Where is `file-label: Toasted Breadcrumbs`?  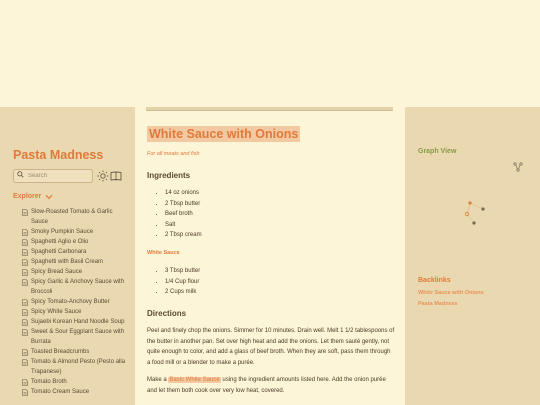 file-label: Toasted Breadcrumbs is located at coordinates (60, 352).